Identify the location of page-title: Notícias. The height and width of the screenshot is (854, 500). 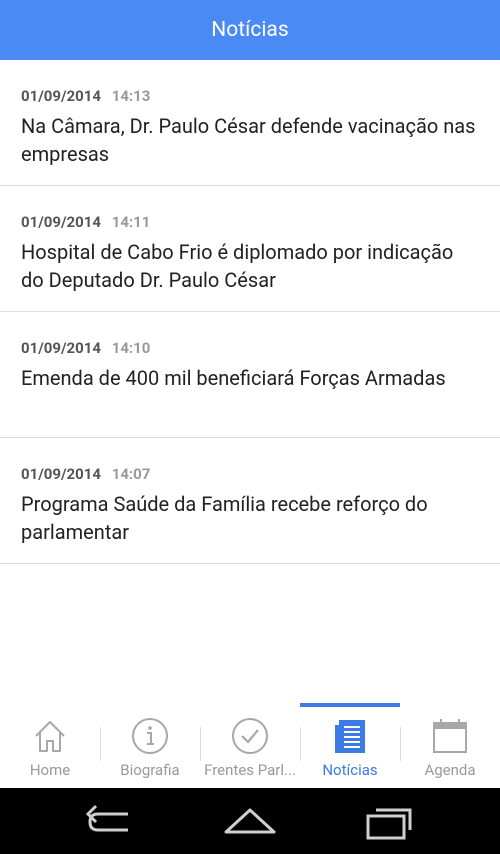
(250, 30).